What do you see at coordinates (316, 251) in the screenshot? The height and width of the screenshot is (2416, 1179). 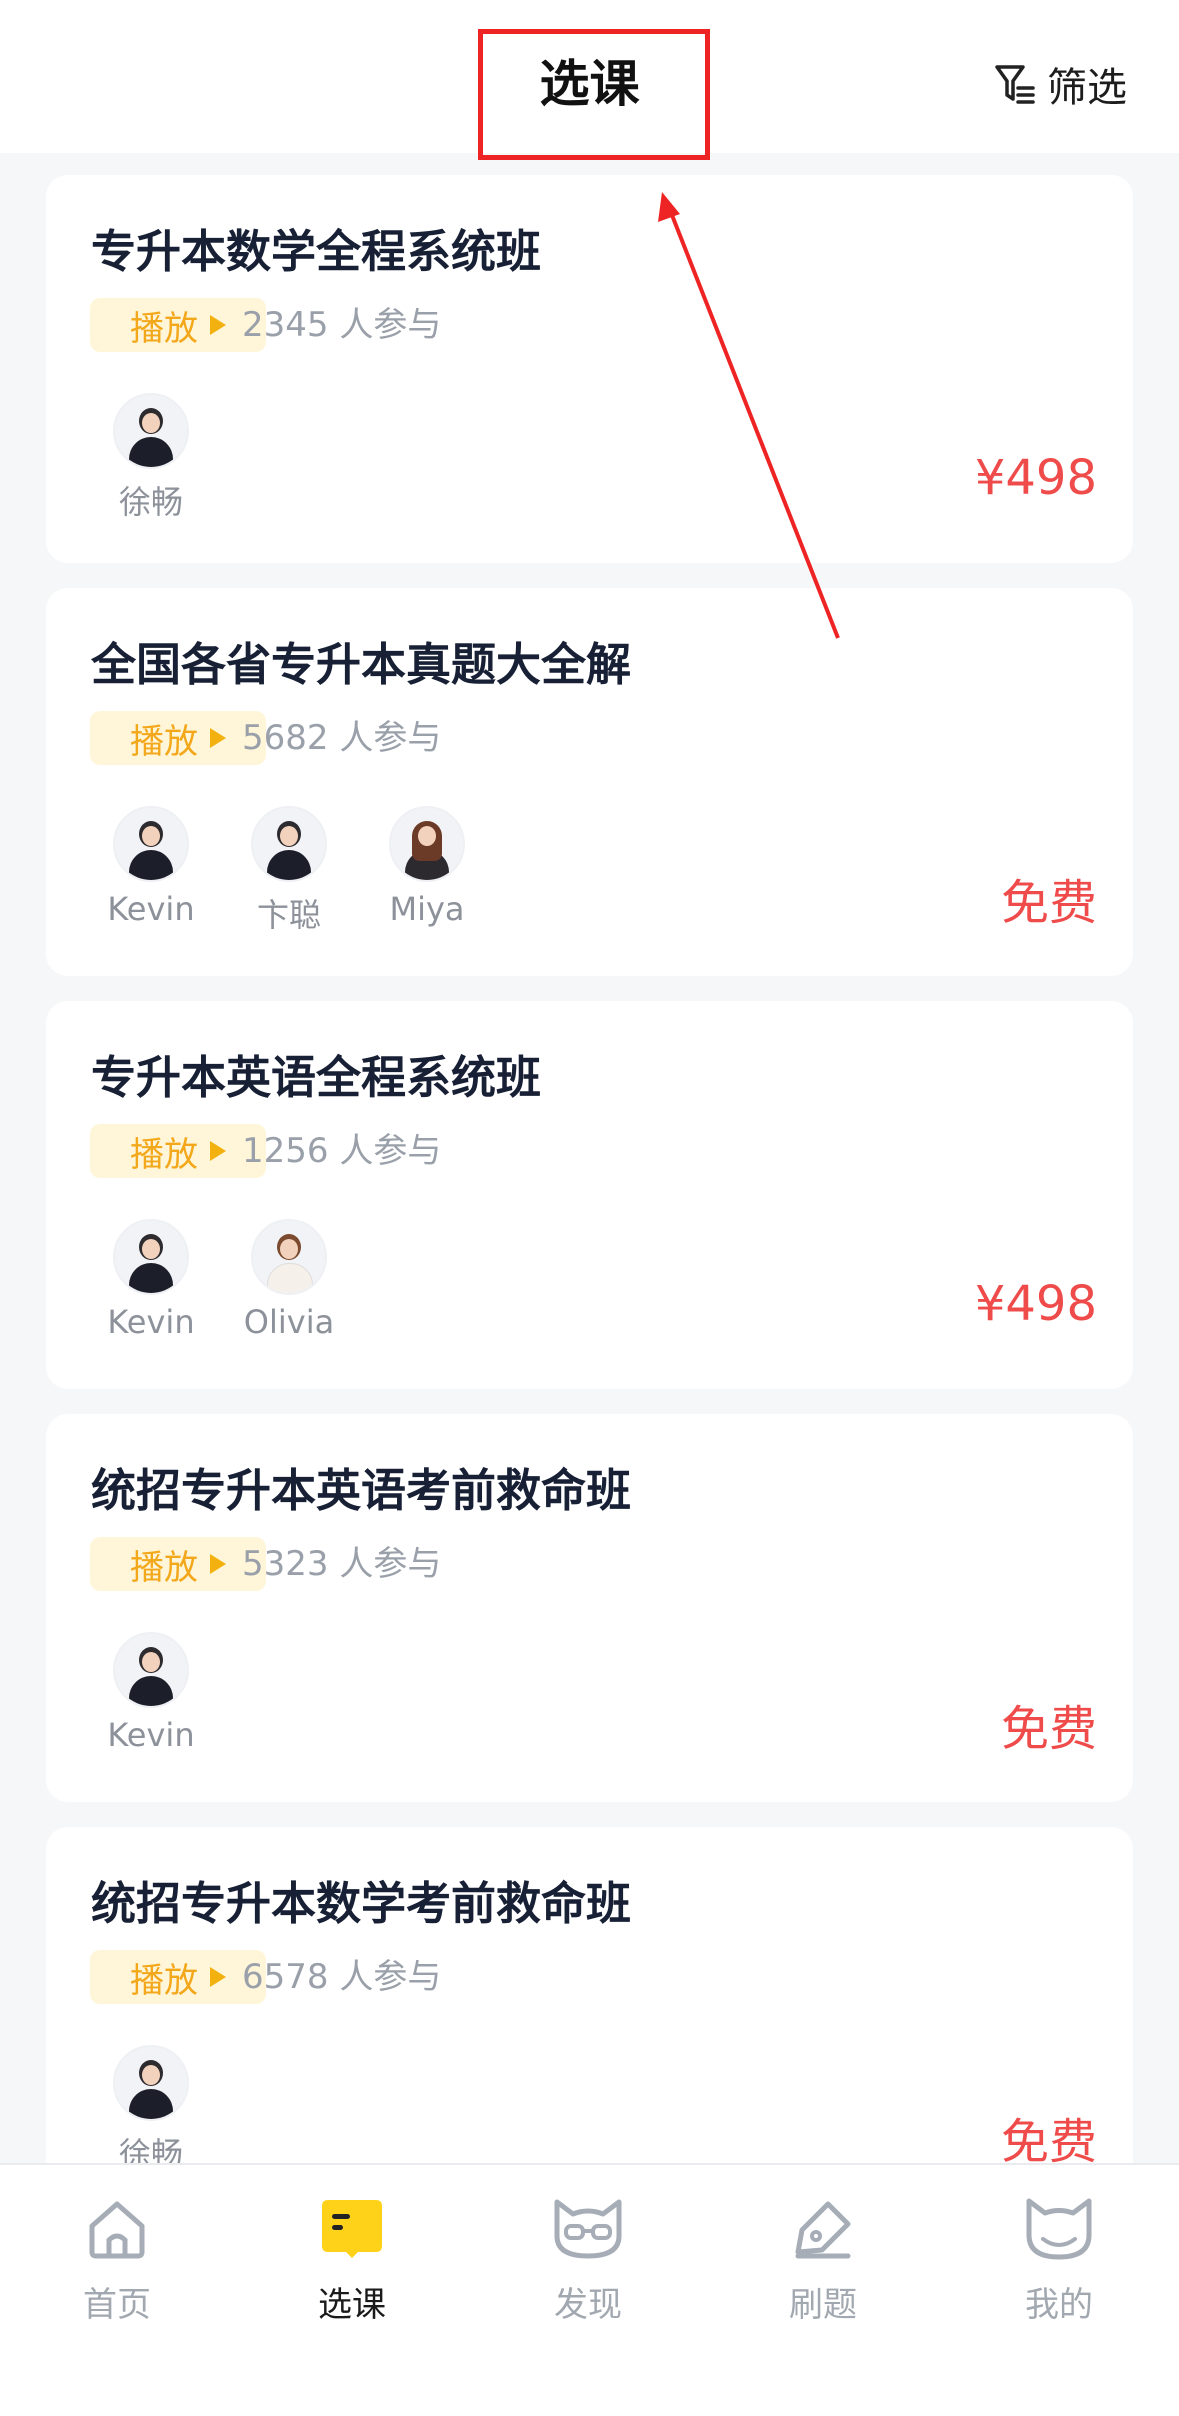 I see `course-title: 专升本数学全程系统班` at bounding box center [316, 251].